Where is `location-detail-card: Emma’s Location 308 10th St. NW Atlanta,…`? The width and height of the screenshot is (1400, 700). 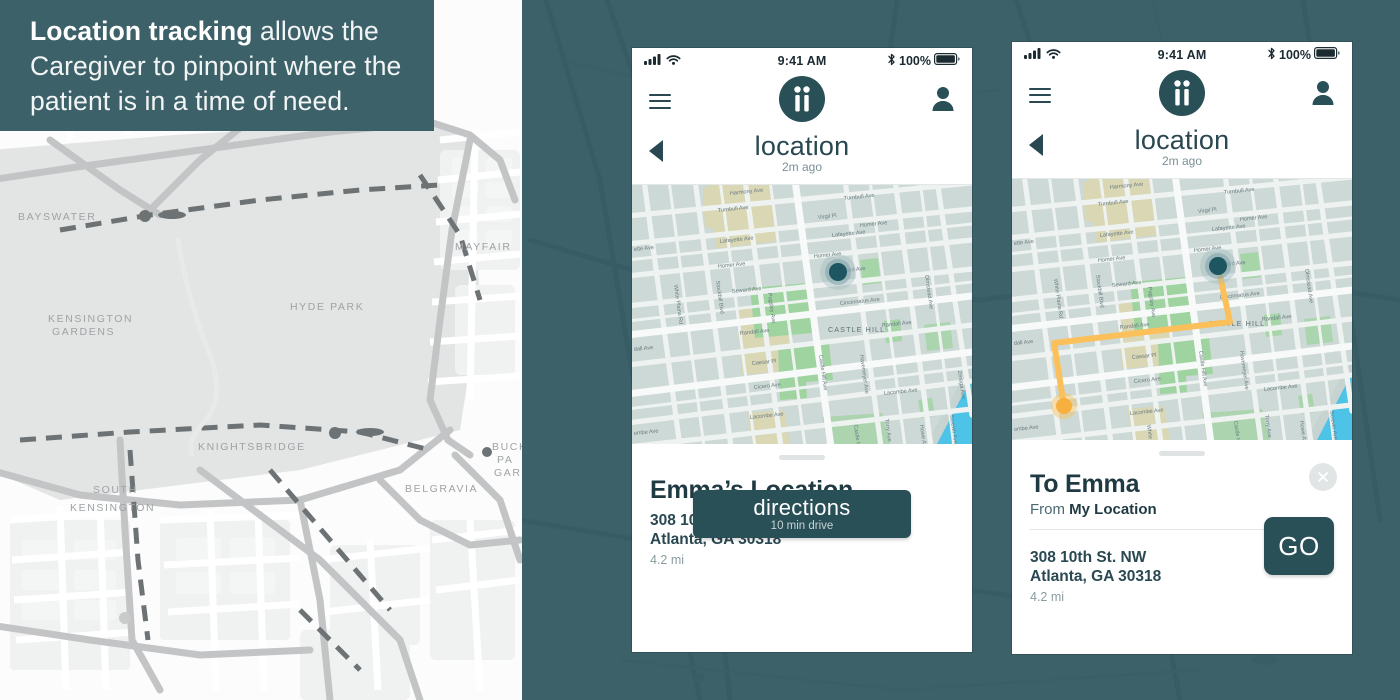 location-detail-card: Emma’s Location 308 10th St. NW Atlanta,… is located at coordinates (802, 511).